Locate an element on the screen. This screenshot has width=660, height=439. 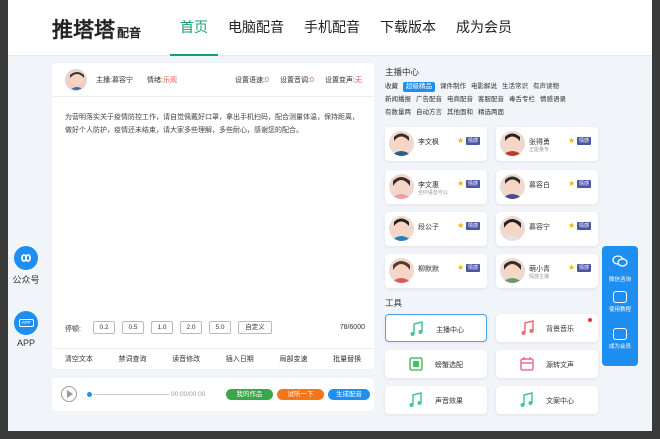
voice-change-value: 无 is located at coordinates (358, 80).